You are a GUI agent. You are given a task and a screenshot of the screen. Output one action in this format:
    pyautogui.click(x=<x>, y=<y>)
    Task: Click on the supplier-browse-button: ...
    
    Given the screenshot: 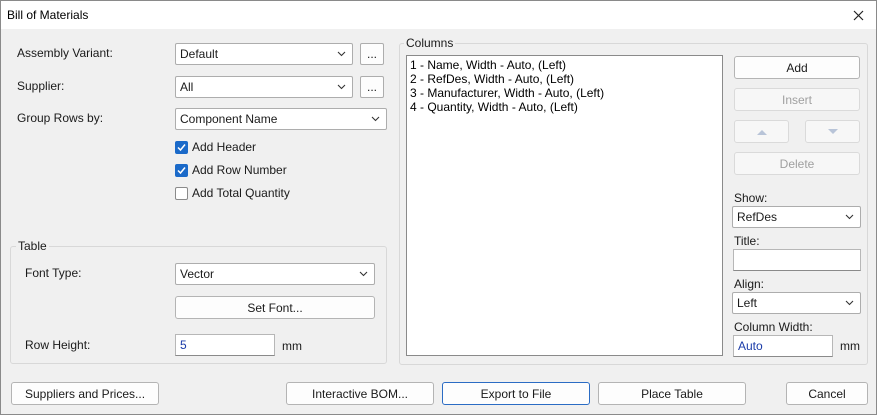 What is the action you would take?
    pyautogui.click(x=372, y=87)
    